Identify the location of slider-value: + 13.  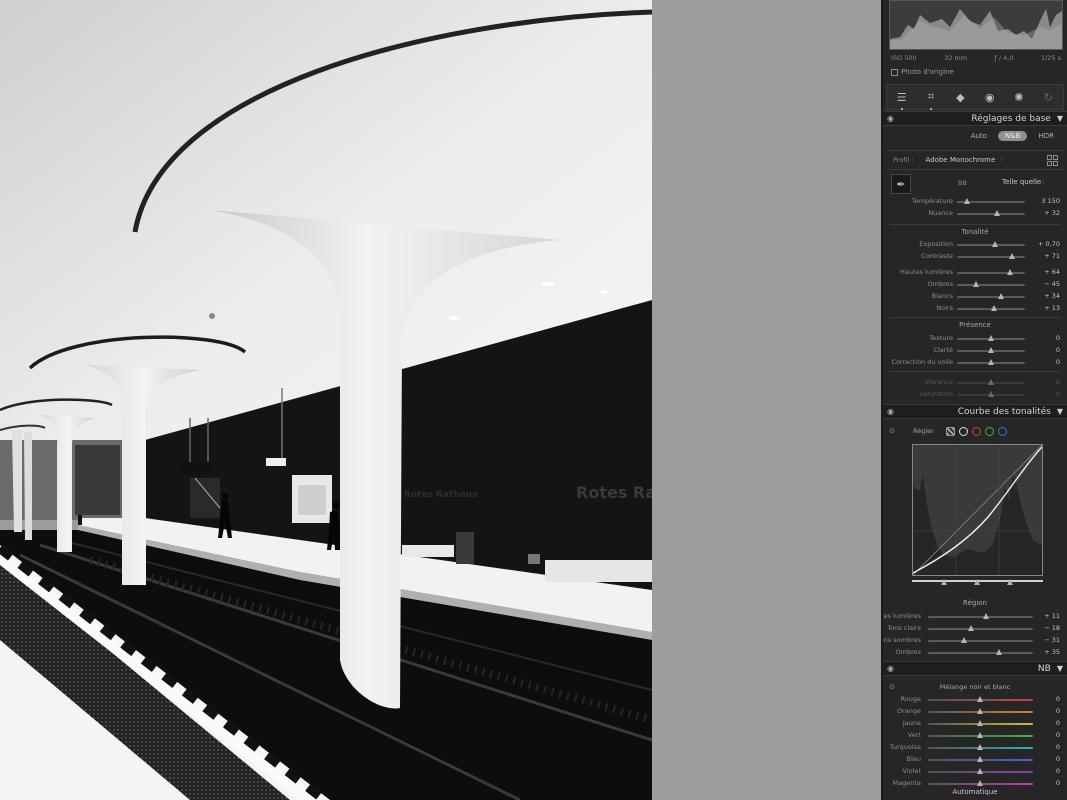
(1052, 308).